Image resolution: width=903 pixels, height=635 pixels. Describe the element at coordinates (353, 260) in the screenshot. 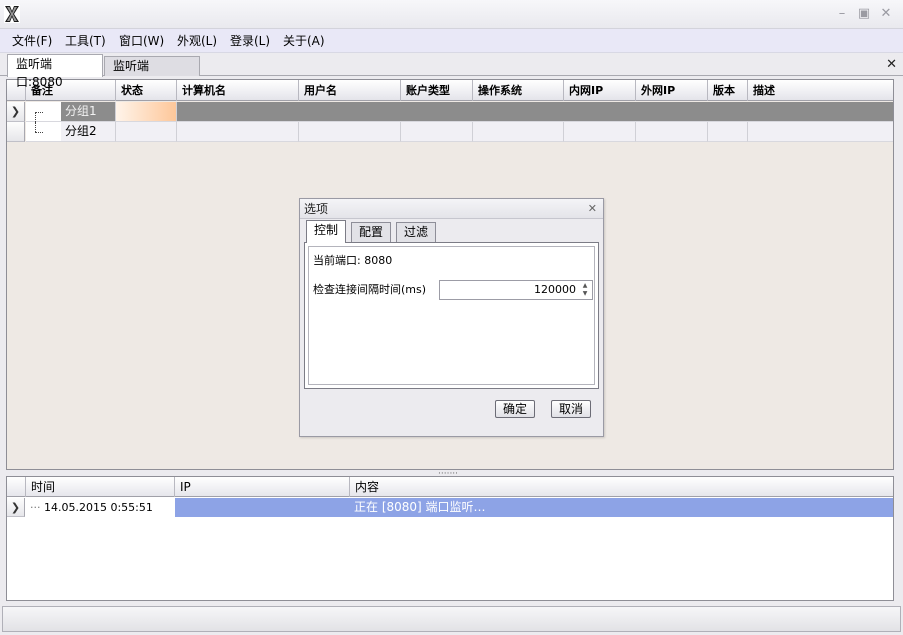

I see `current-port-label: 当前端口: 8080` at that location.